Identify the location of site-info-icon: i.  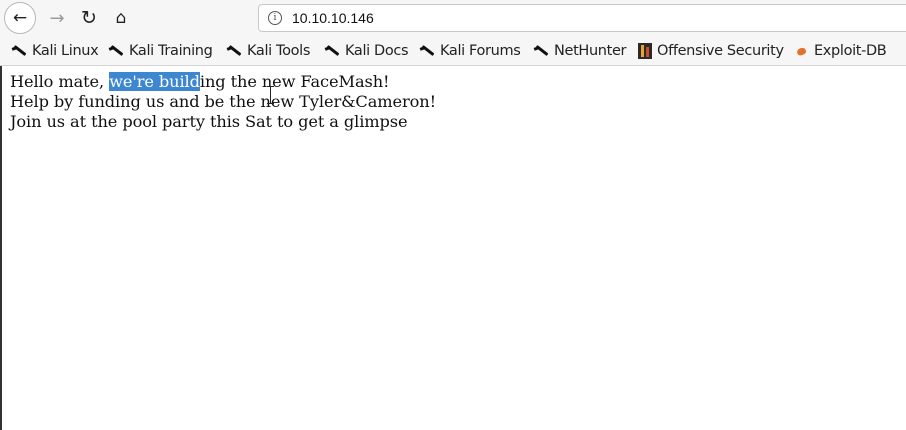
(275, 18).